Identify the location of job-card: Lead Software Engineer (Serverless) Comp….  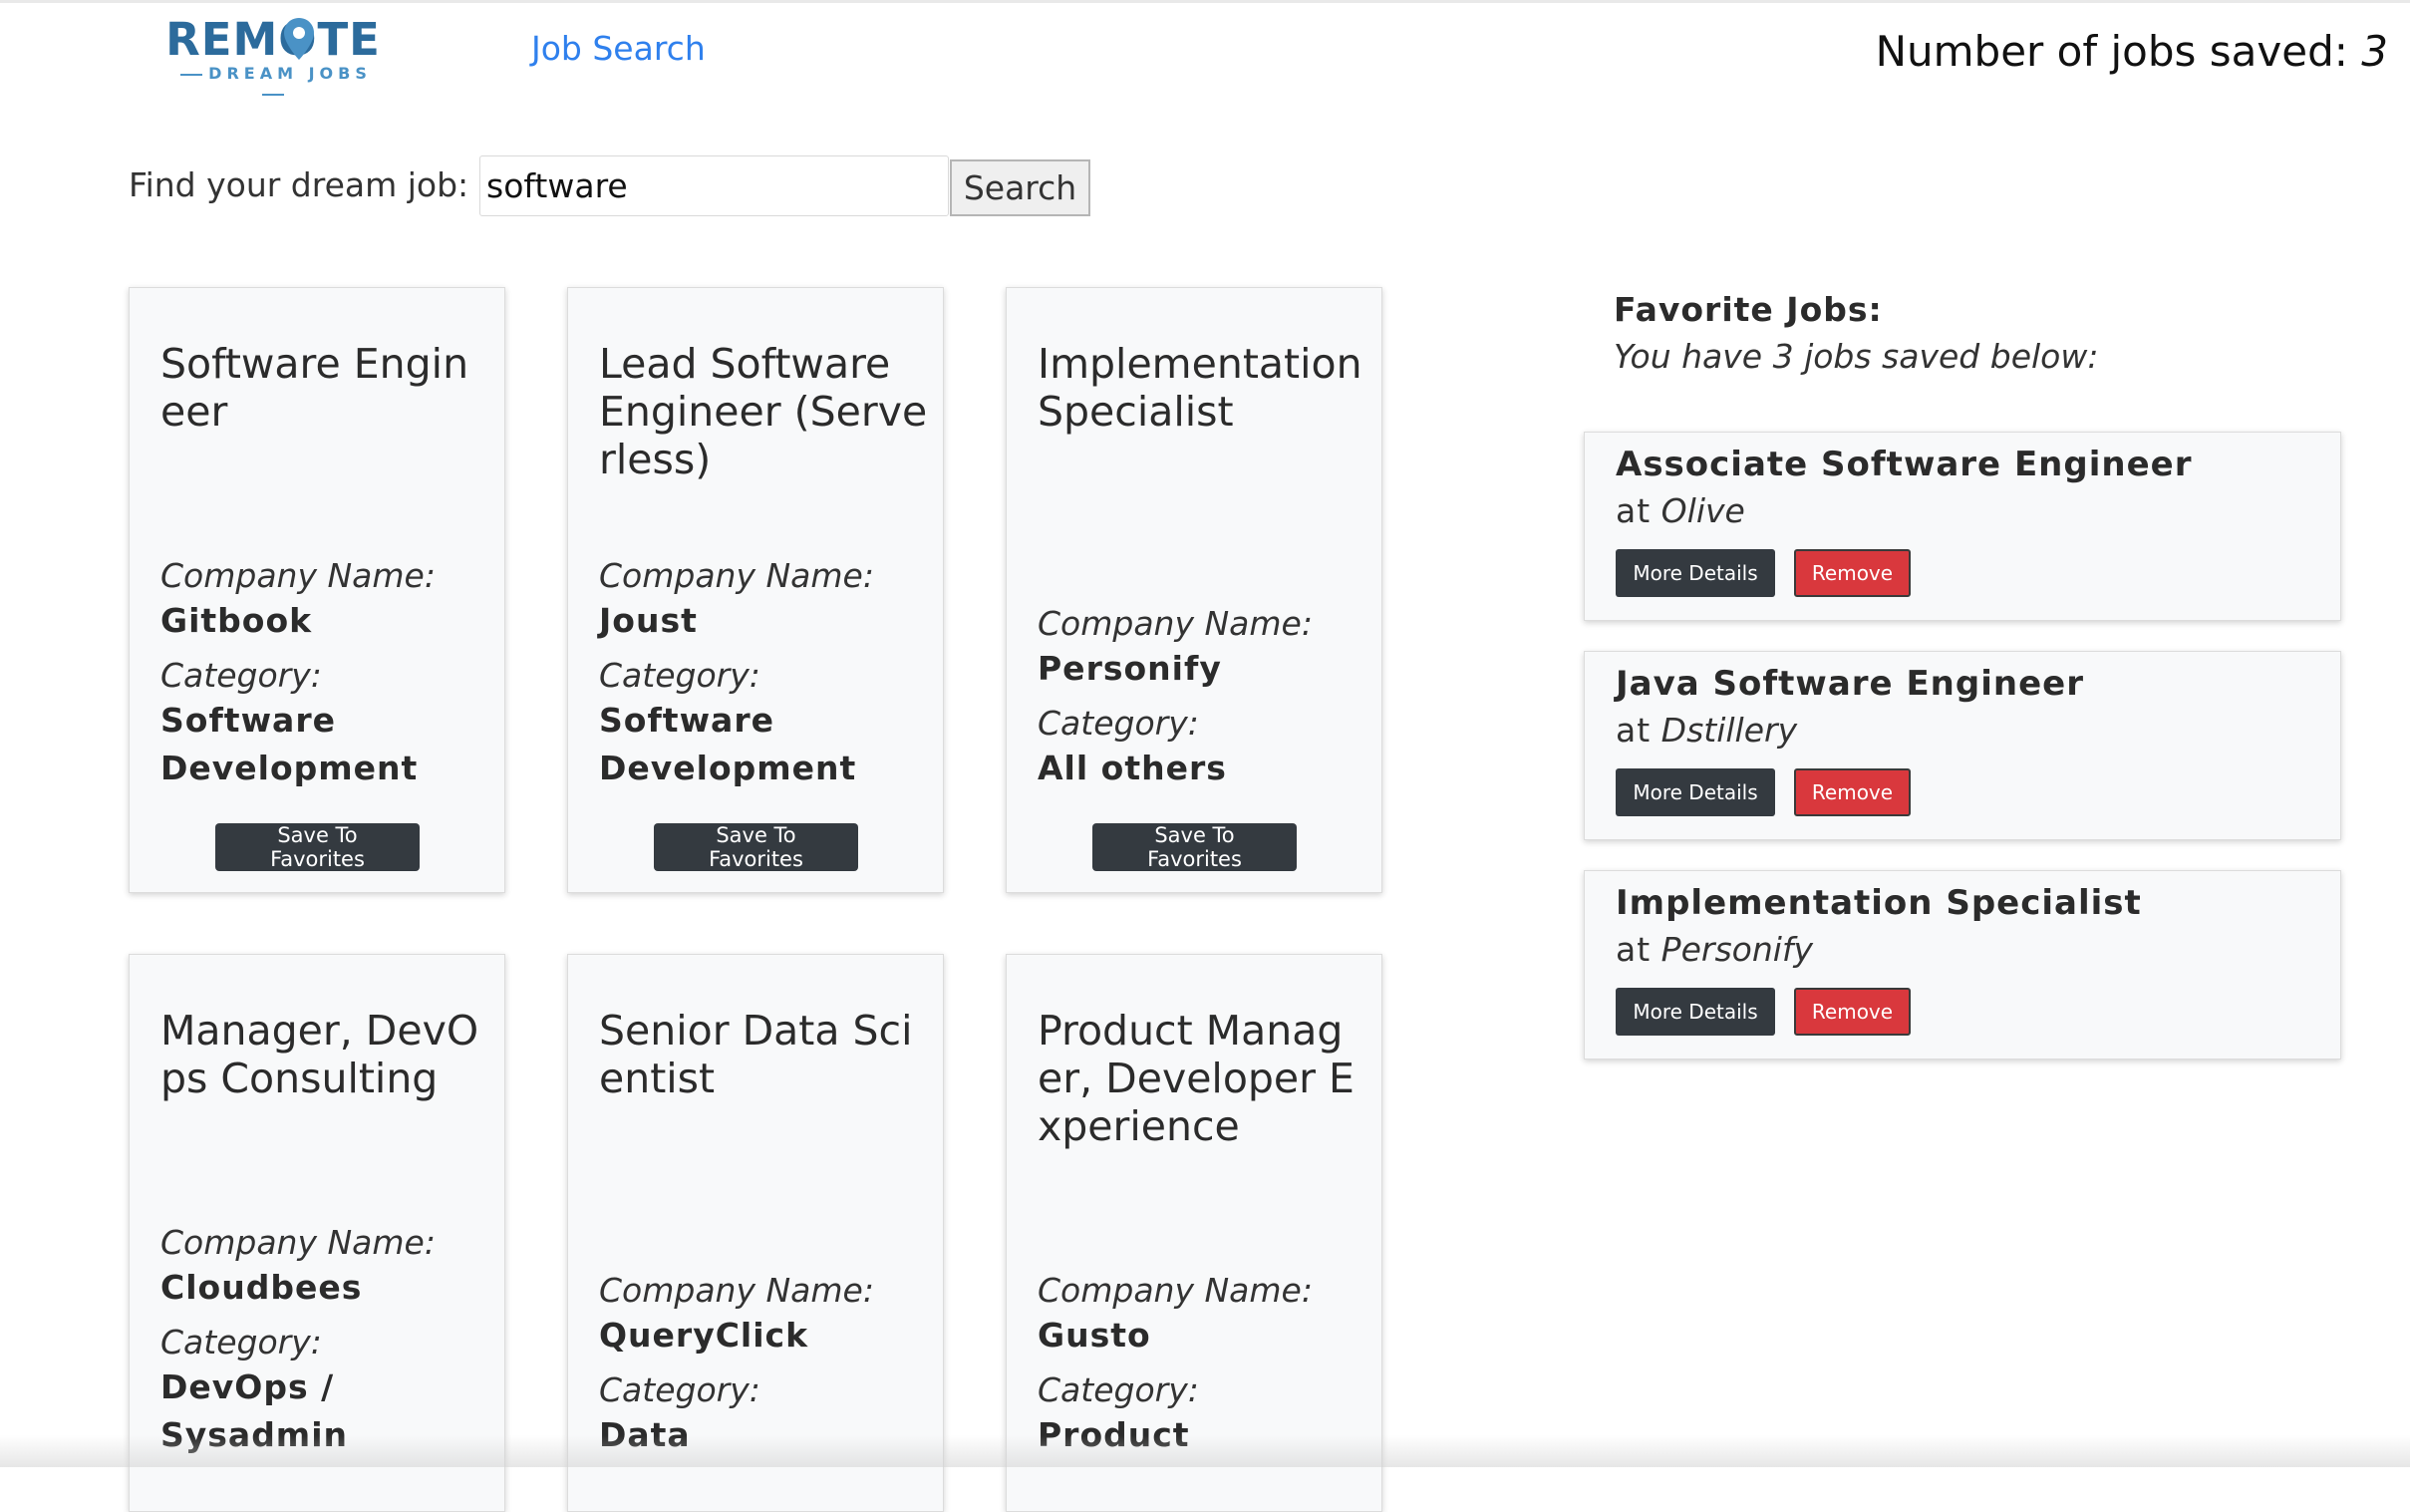
(755, 590).